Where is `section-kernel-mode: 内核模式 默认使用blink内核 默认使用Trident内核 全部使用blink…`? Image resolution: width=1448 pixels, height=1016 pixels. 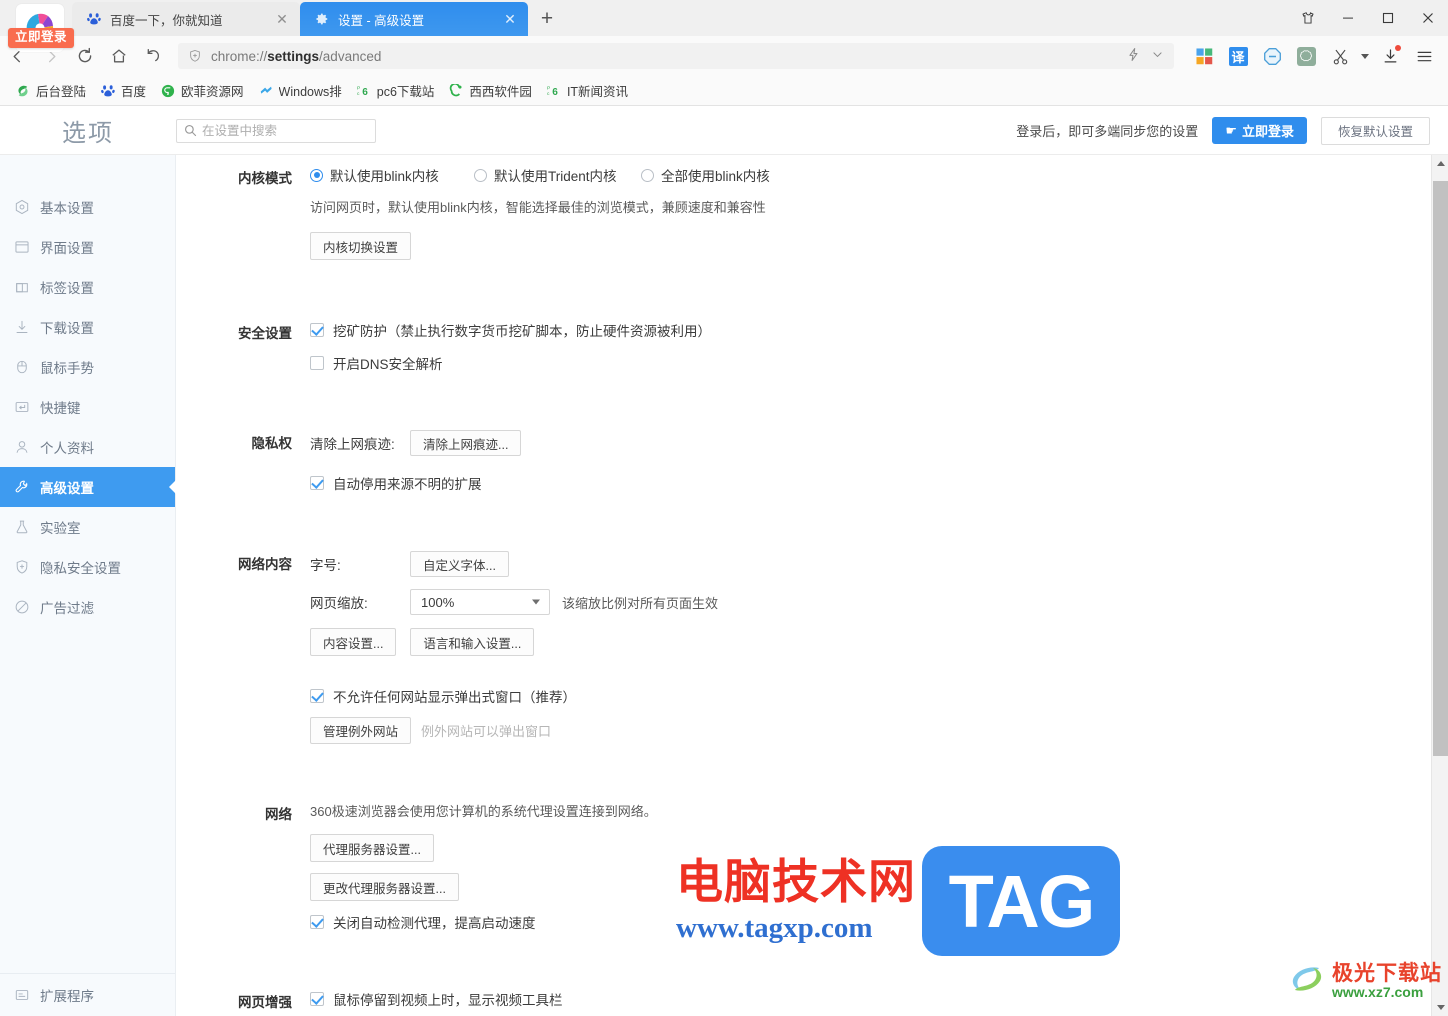 section-kernel-mode: 内核模式 默认使用blink内核 默认使用Trident内核 全部使用blink… is located at coordinates (812, 212).